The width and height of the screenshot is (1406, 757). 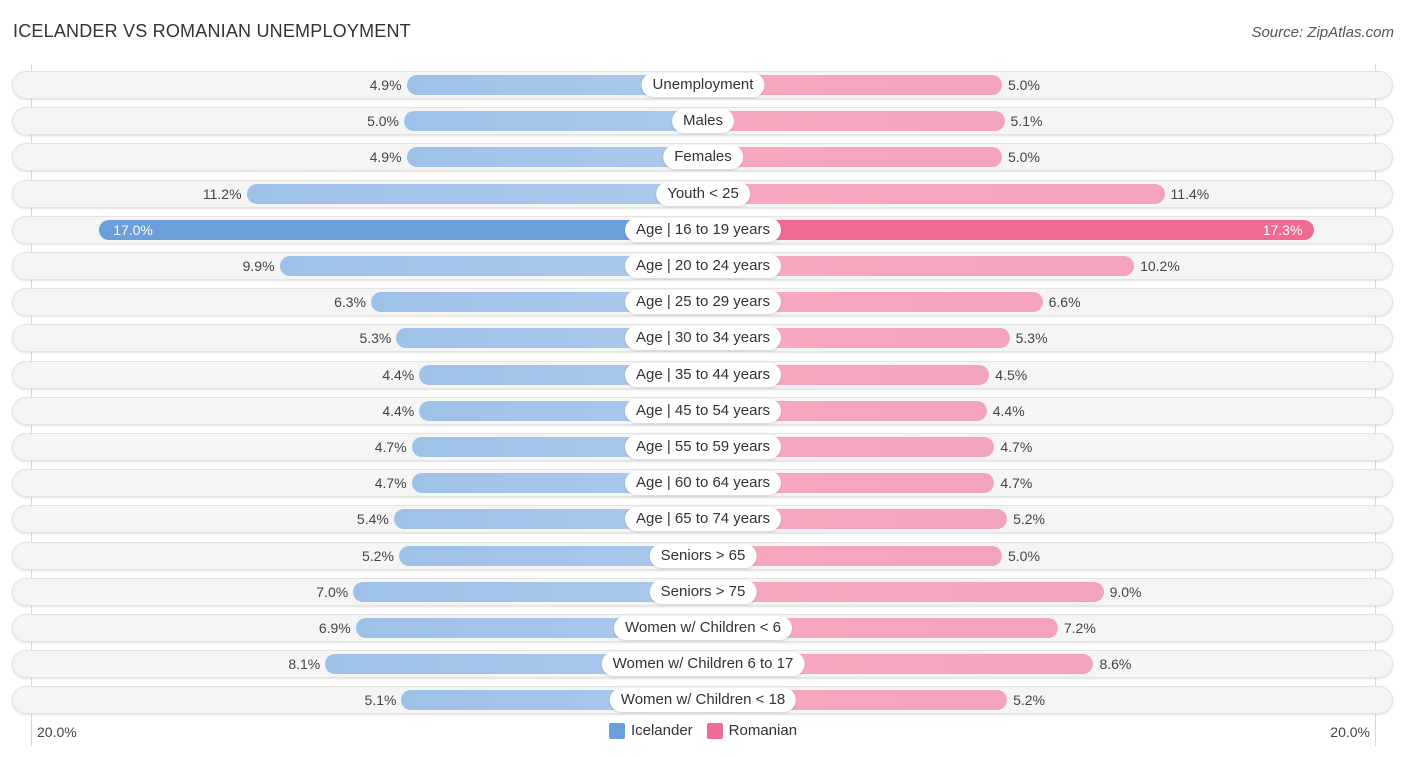 What do you see at coordinates (304, 664) in the screenshot?
I see `value-label-icelander: 8.1%` at bounding box center [304, 664].